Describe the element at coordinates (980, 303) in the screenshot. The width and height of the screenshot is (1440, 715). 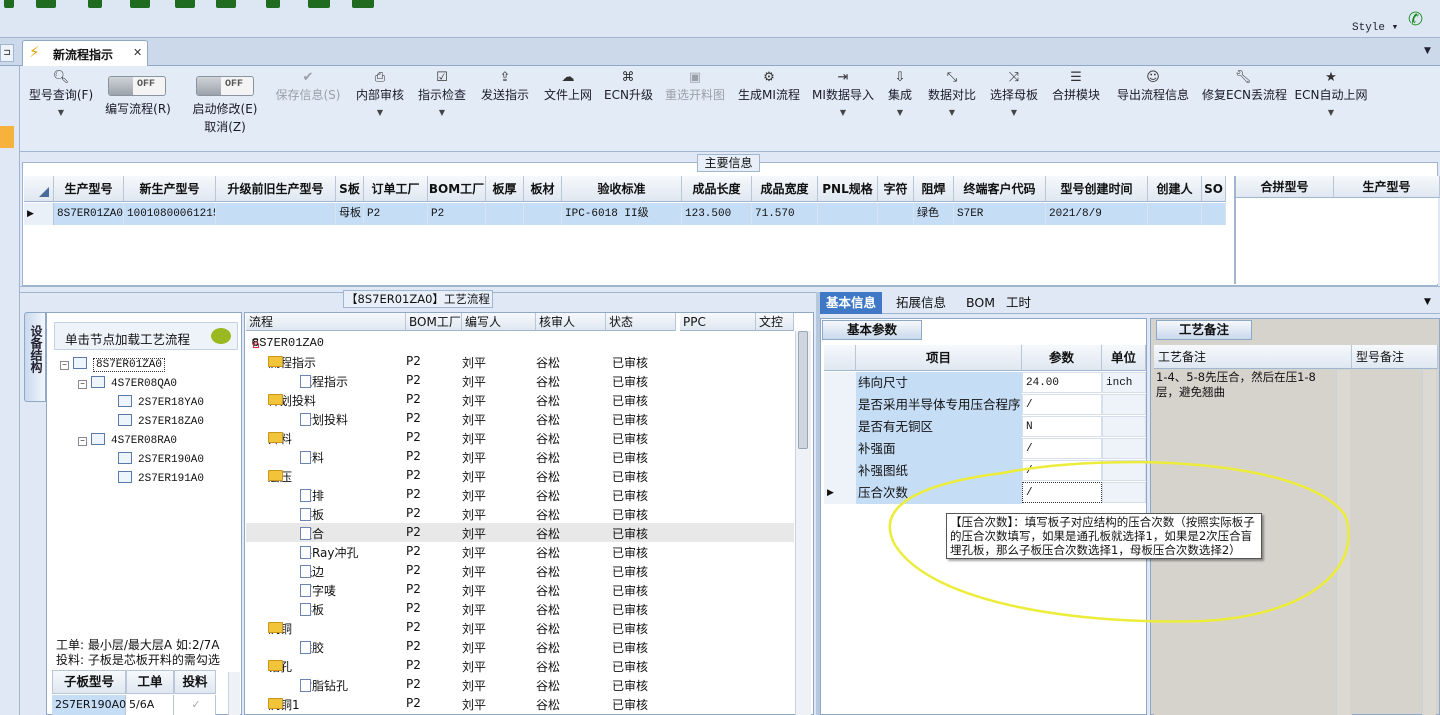
I see `tab-bom: BOM` at that location.